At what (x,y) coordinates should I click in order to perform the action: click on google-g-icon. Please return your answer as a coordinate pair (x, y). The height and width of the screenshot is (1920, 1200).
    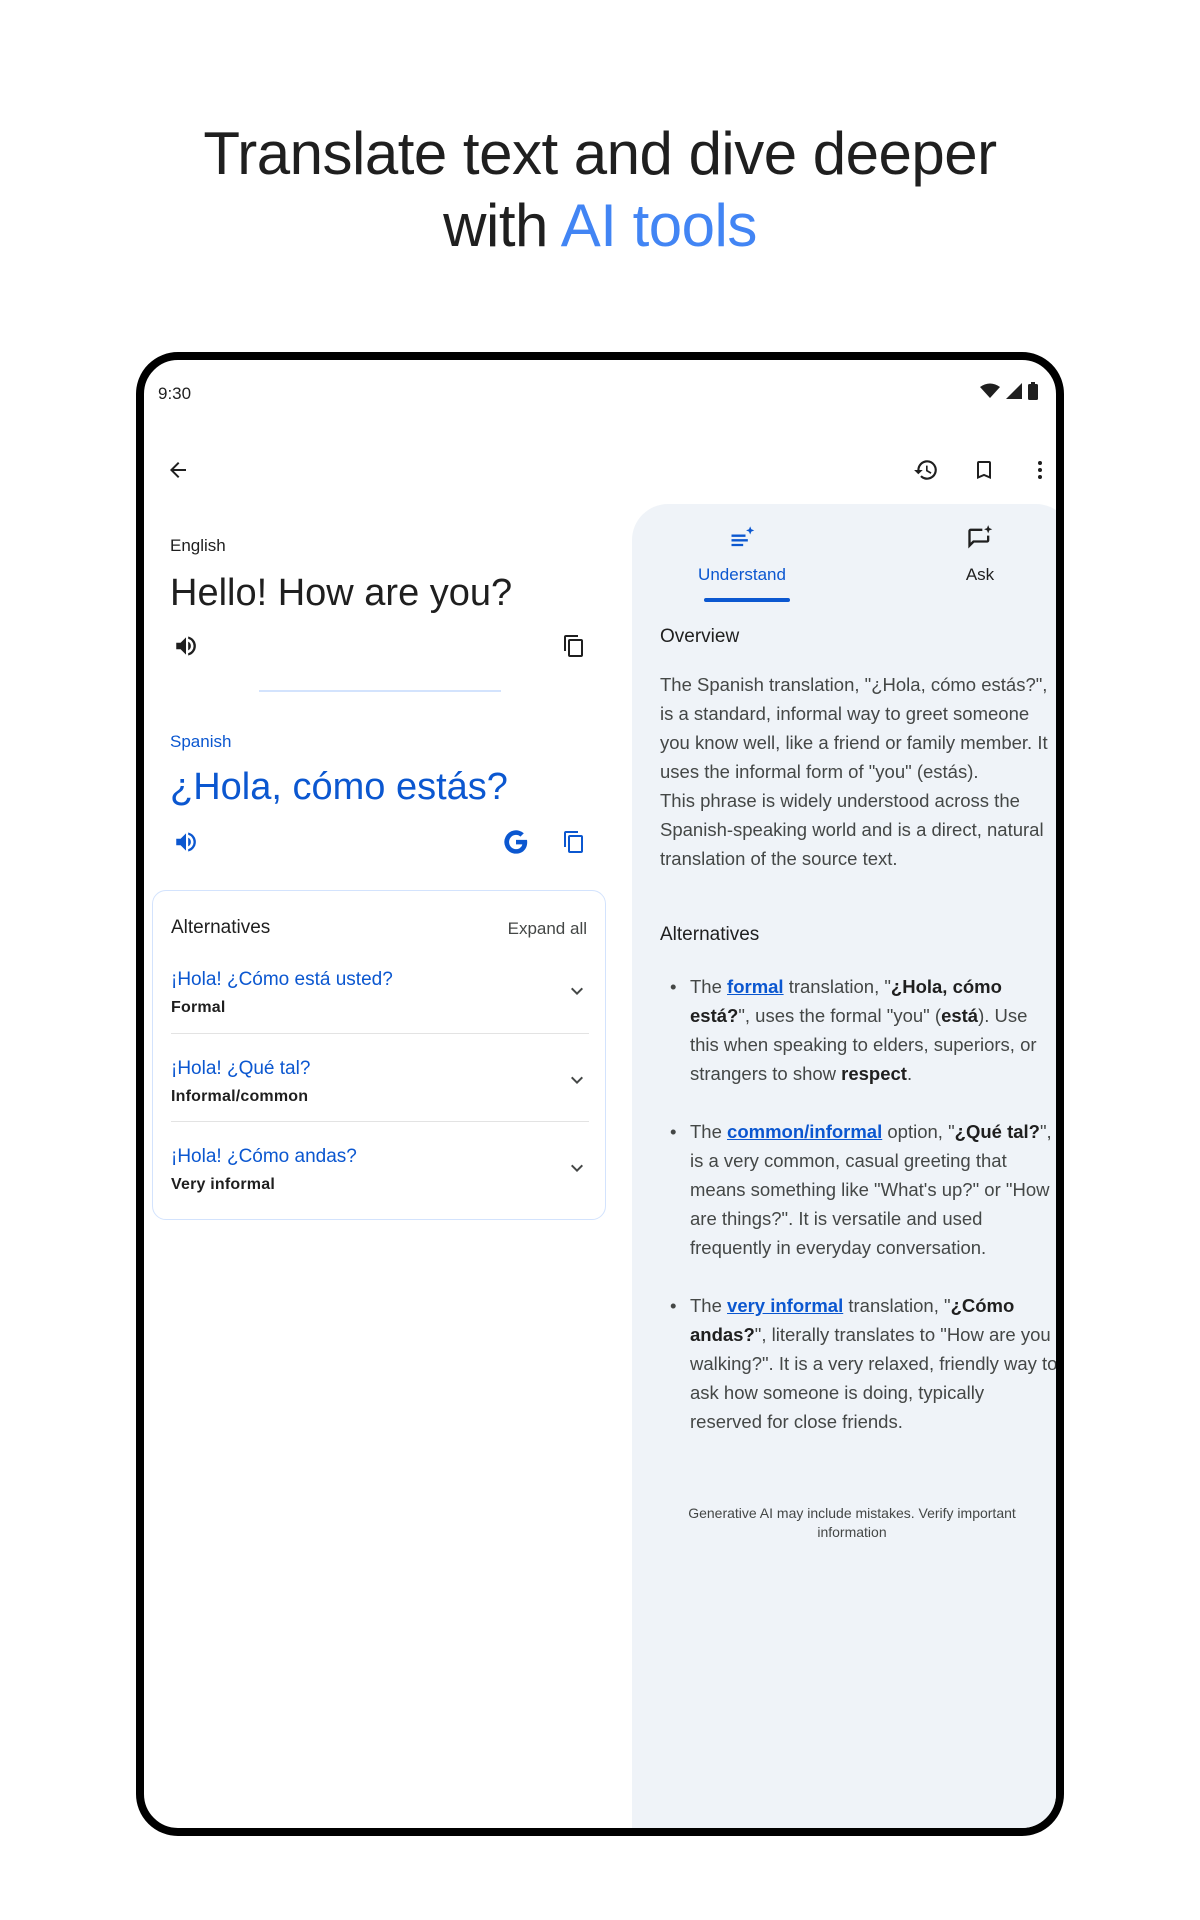
    Looking at the image, I should click on (516, 842).